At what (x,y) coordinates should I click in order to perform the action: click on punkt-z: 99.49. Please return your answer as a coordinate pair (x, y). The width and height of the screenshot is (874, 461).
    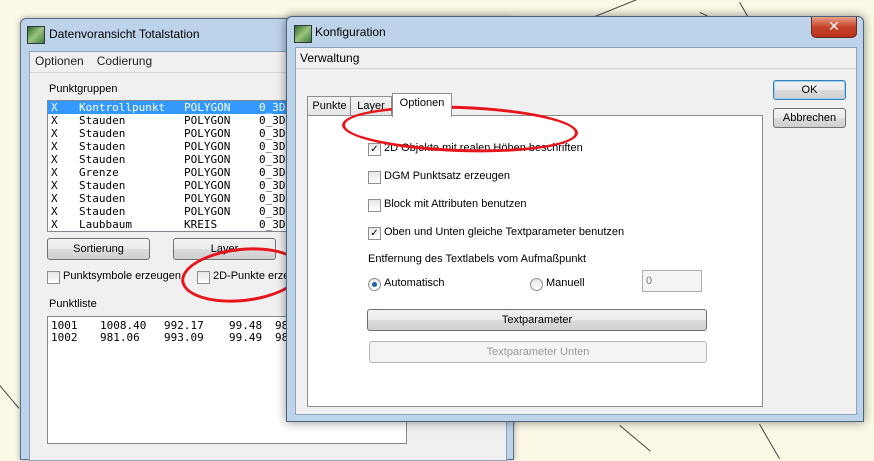
    Looking at the image, I should click on (246, 337).